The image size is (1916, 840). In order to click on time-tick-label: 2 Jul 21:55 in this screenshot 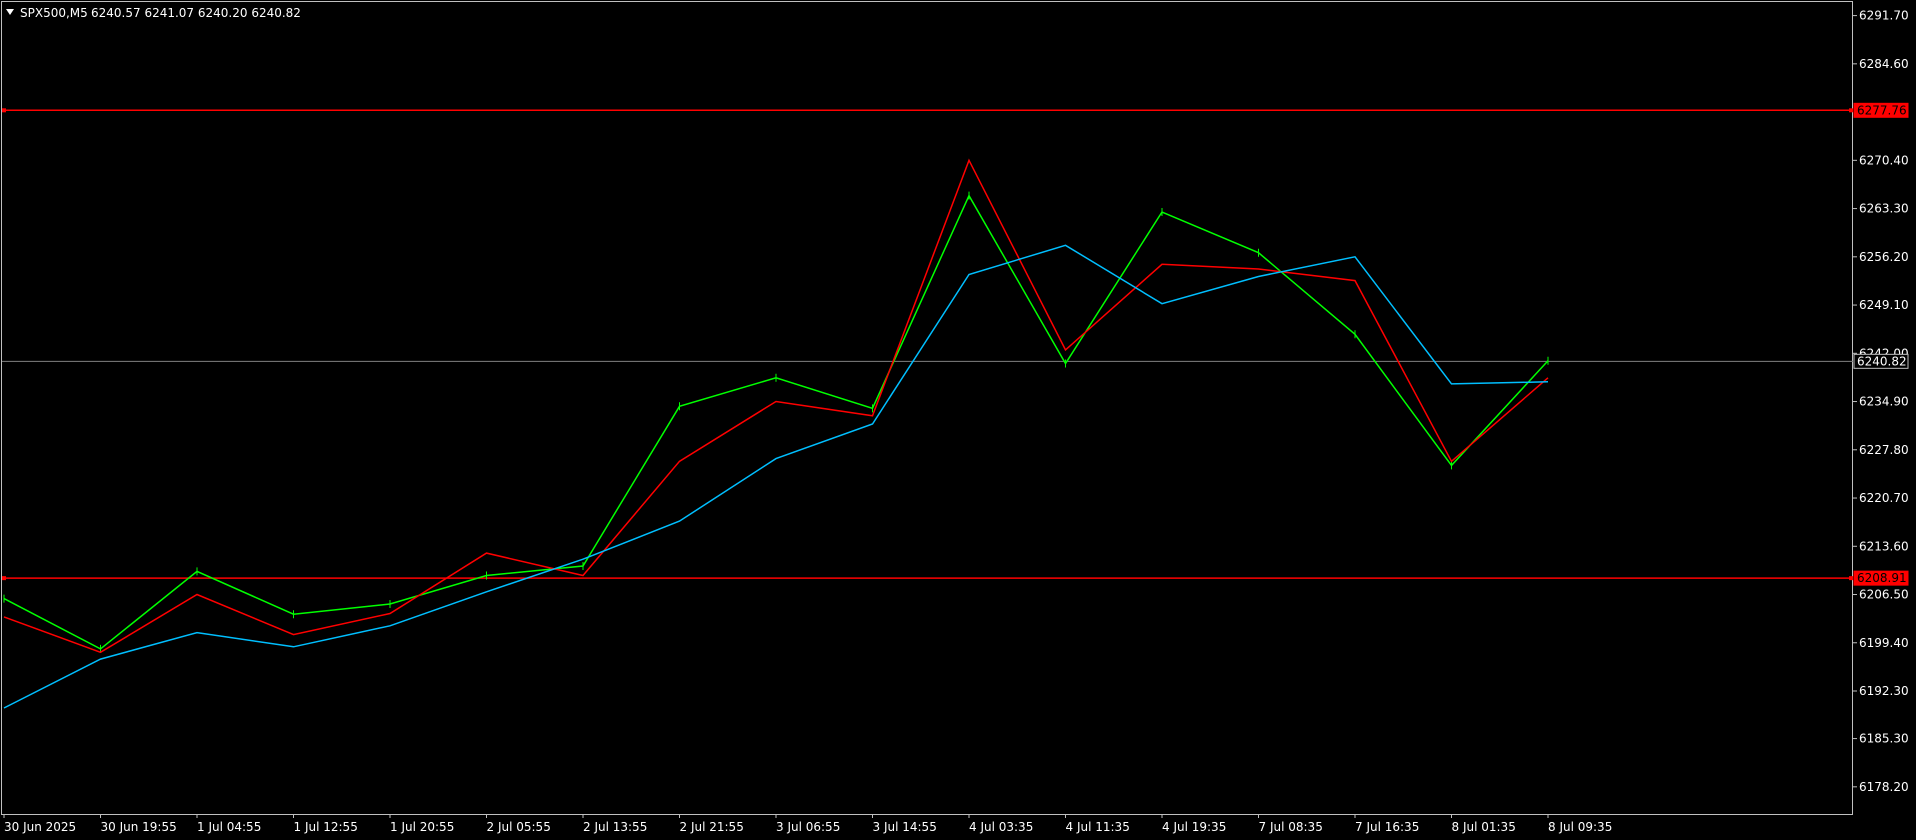, I will do `click(712, 827)`.